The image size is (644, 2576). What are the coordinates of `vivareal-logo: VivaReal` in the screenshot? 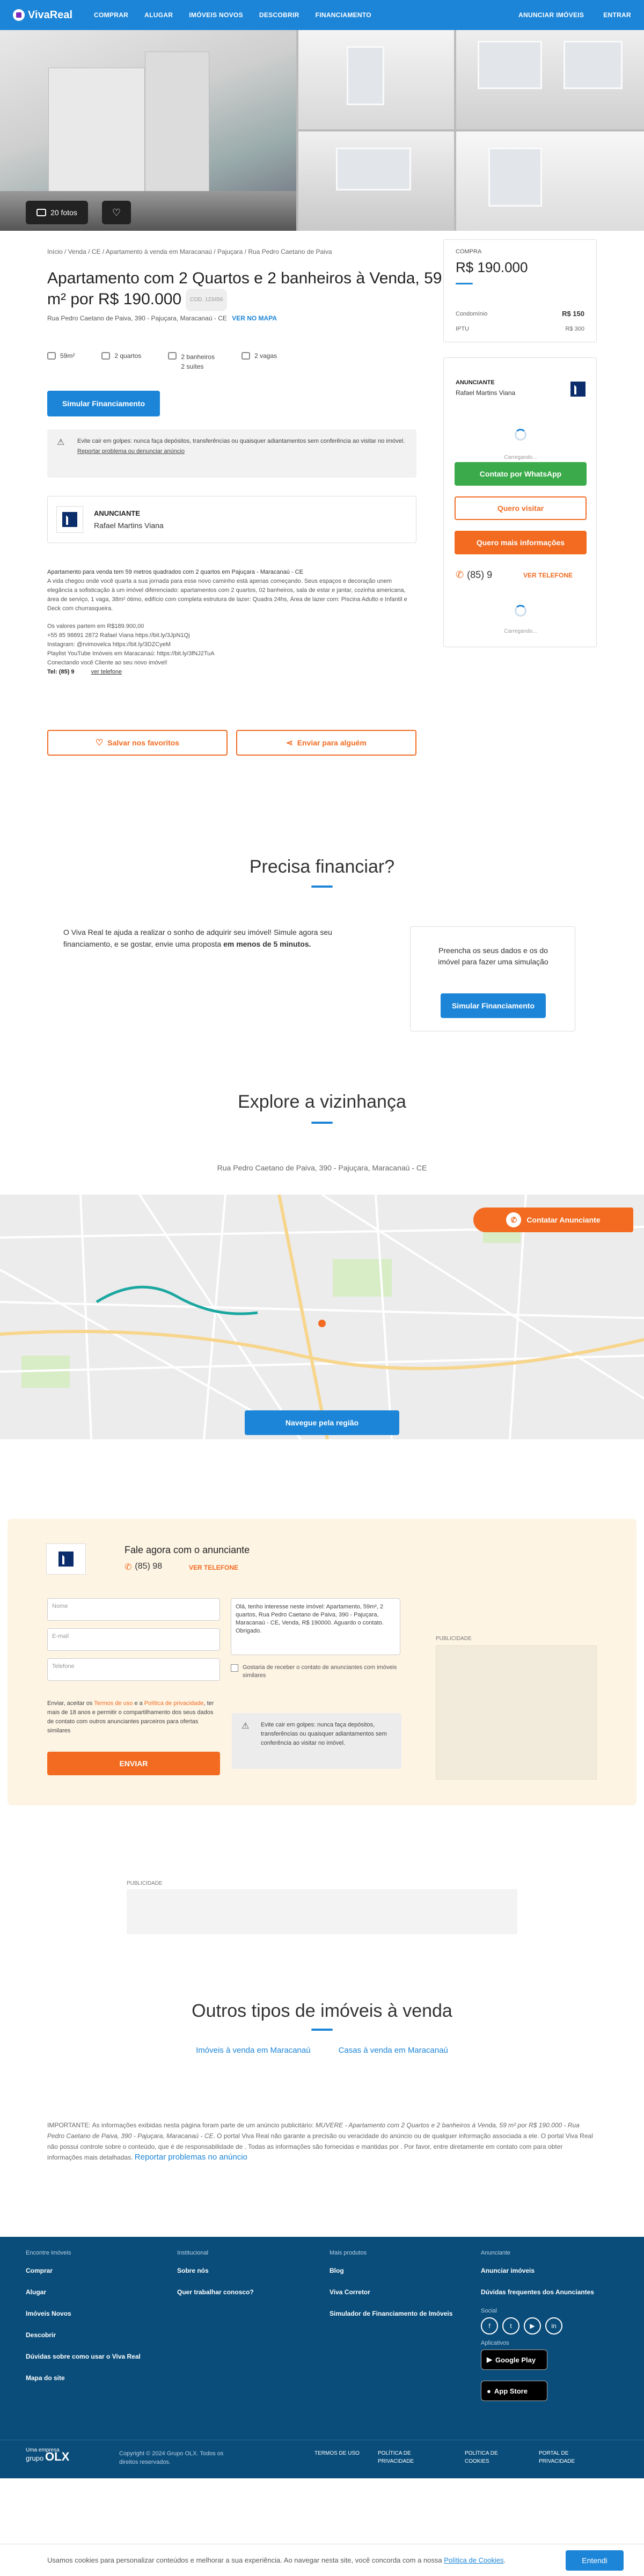 It's located at (42, 15).